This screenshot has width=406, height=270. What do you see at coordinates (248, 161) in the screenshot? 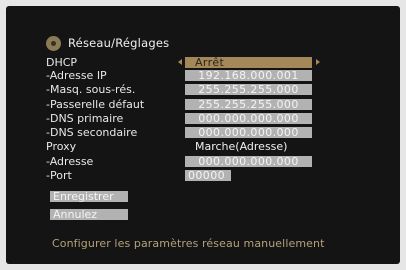
I see `proxy-address-field: 000.000.000.000` at bounding box center [248, 161].